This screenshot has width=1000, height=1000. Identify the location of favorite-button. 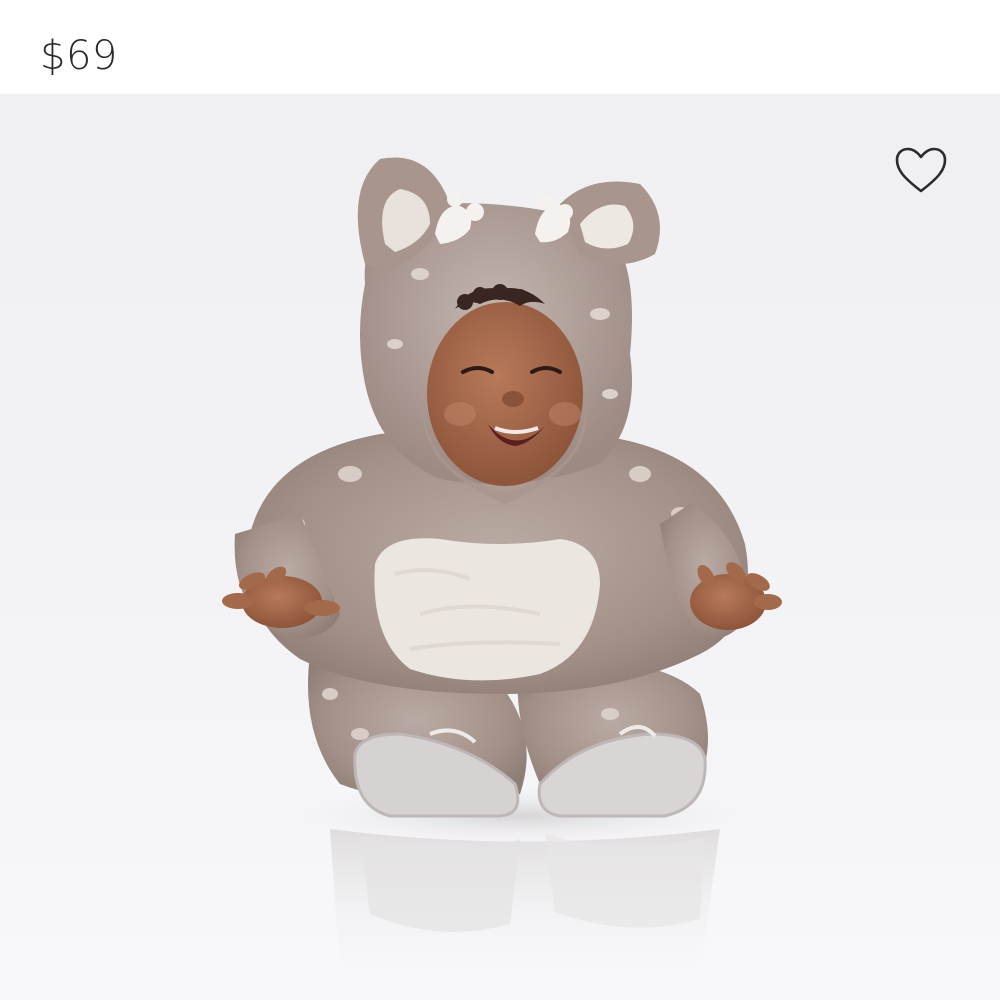
(921, 171).